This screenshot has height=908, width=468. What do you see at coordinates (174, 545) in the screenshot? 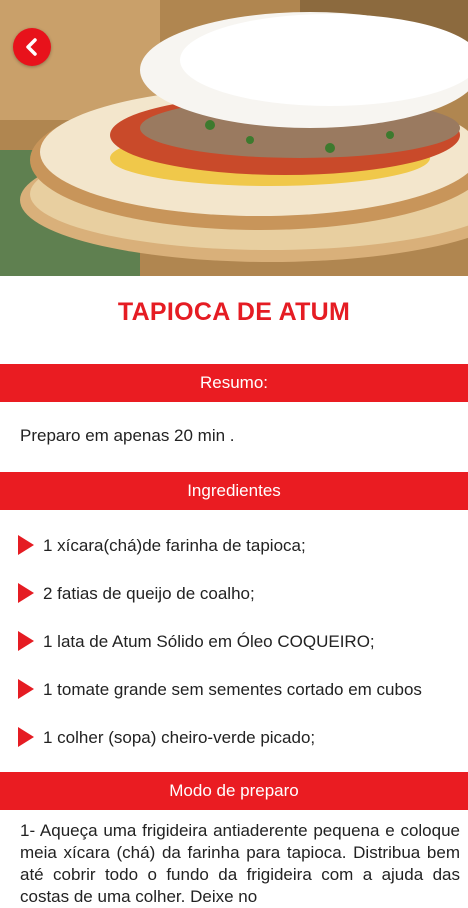
I see `ingredient-label: 1 xícara(chá)de farinha de tapioca;` at bounding box center [174, 545].